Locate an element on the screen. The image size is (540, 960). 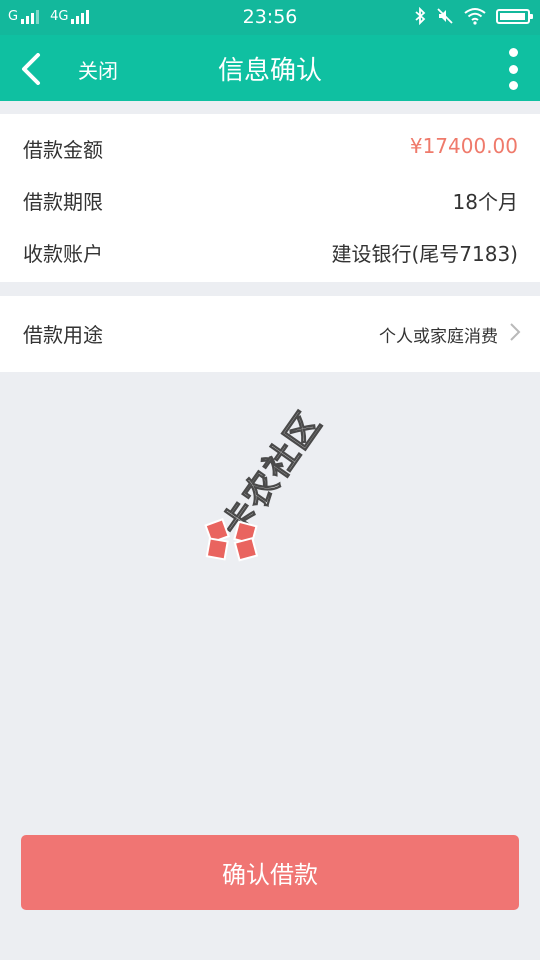
loan-amount-row: 借款金额 ¥17400.00 is located at coordinates (270, 148).